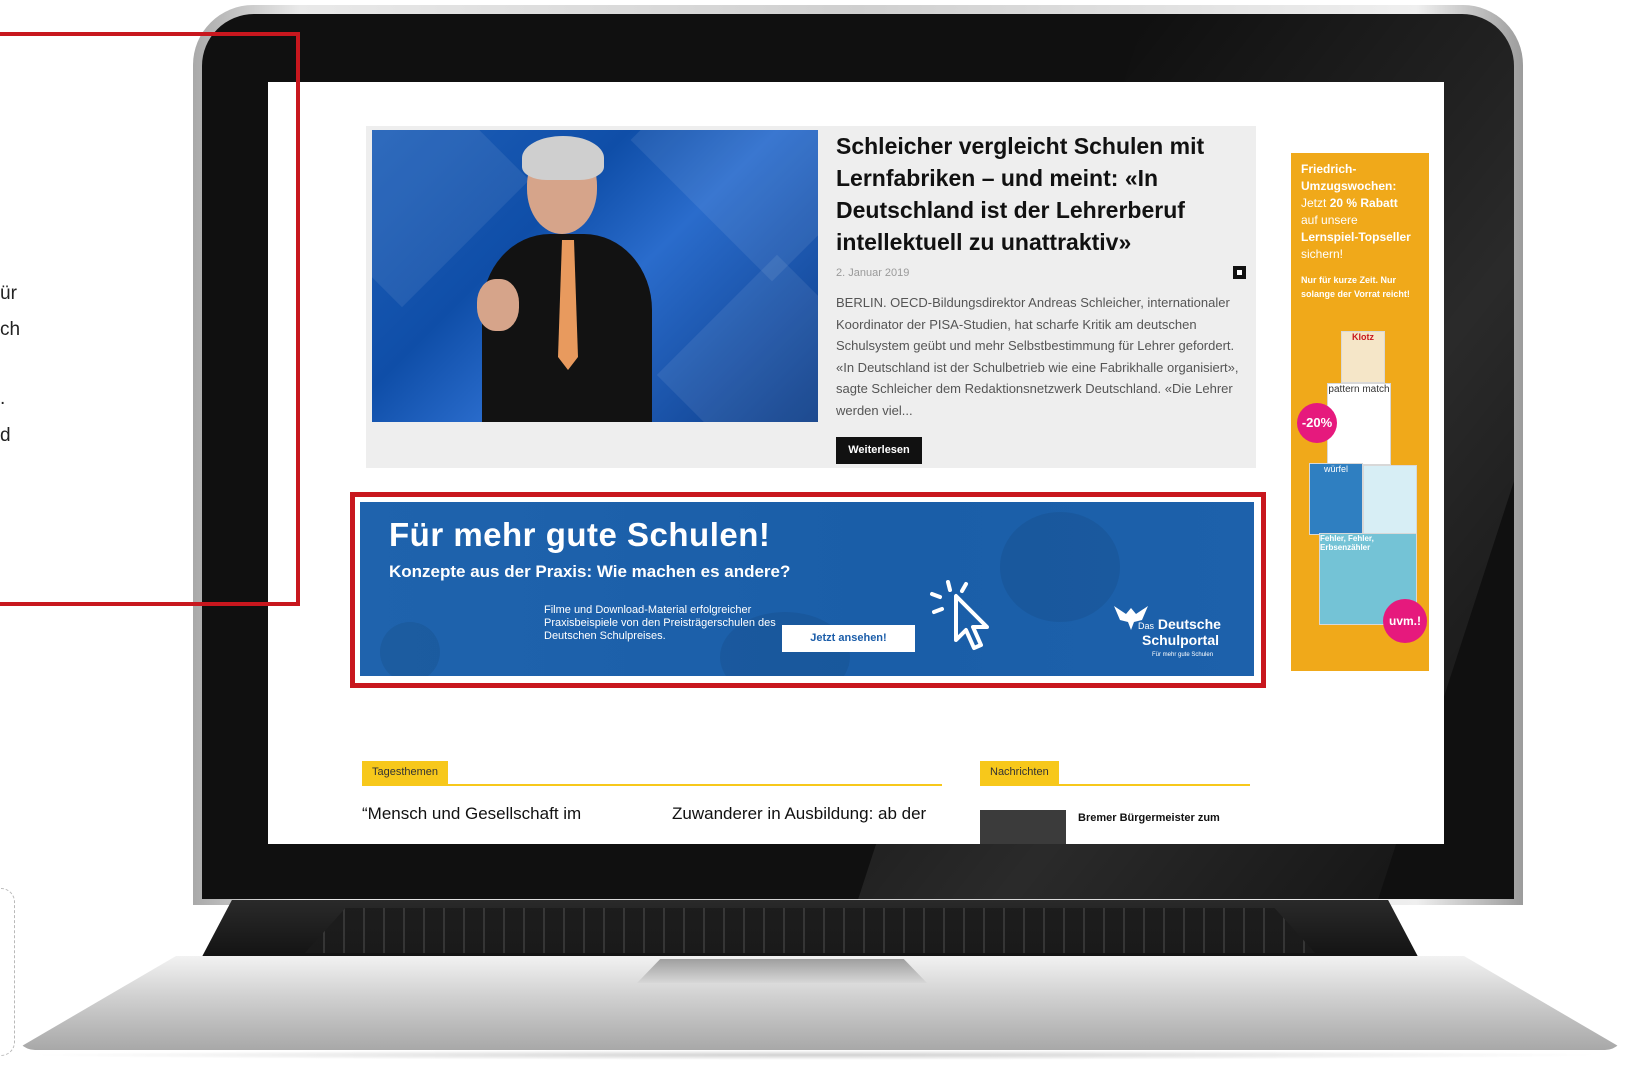  Describe the element at coordinates (799, 814) in the screenshot. I see `teaser-headline: Zuwanderer in Ausbildung: ab der` at that location.